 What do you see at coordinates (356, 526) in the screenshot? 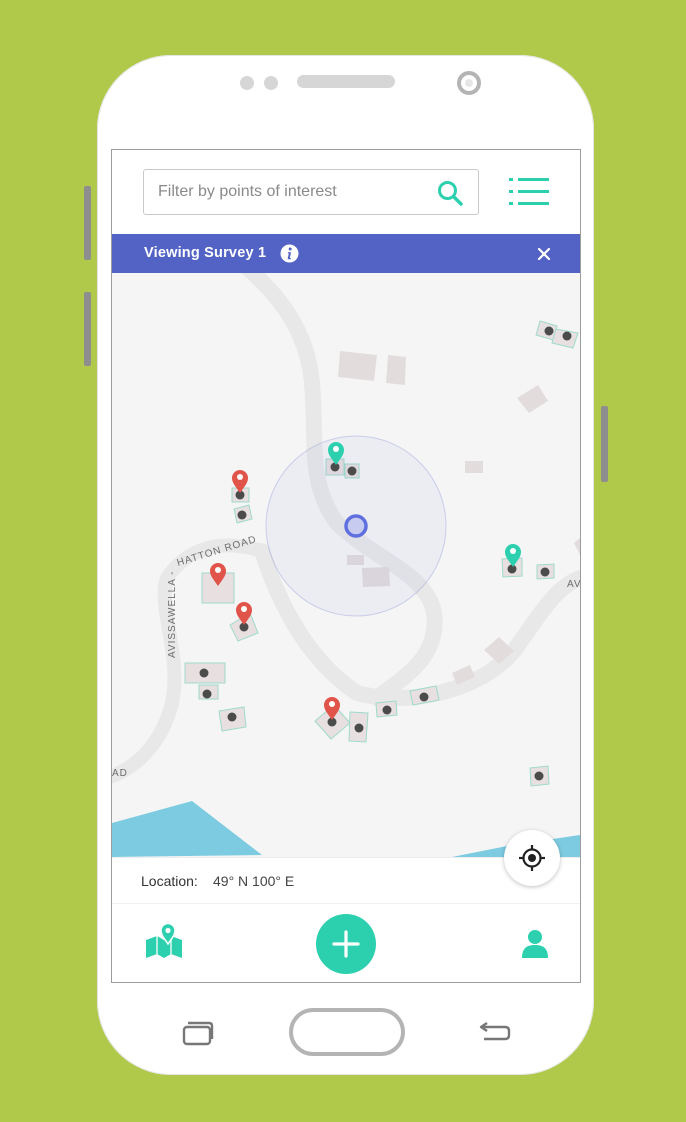
I see `current-location-marker` at bounding box center [356, 526].